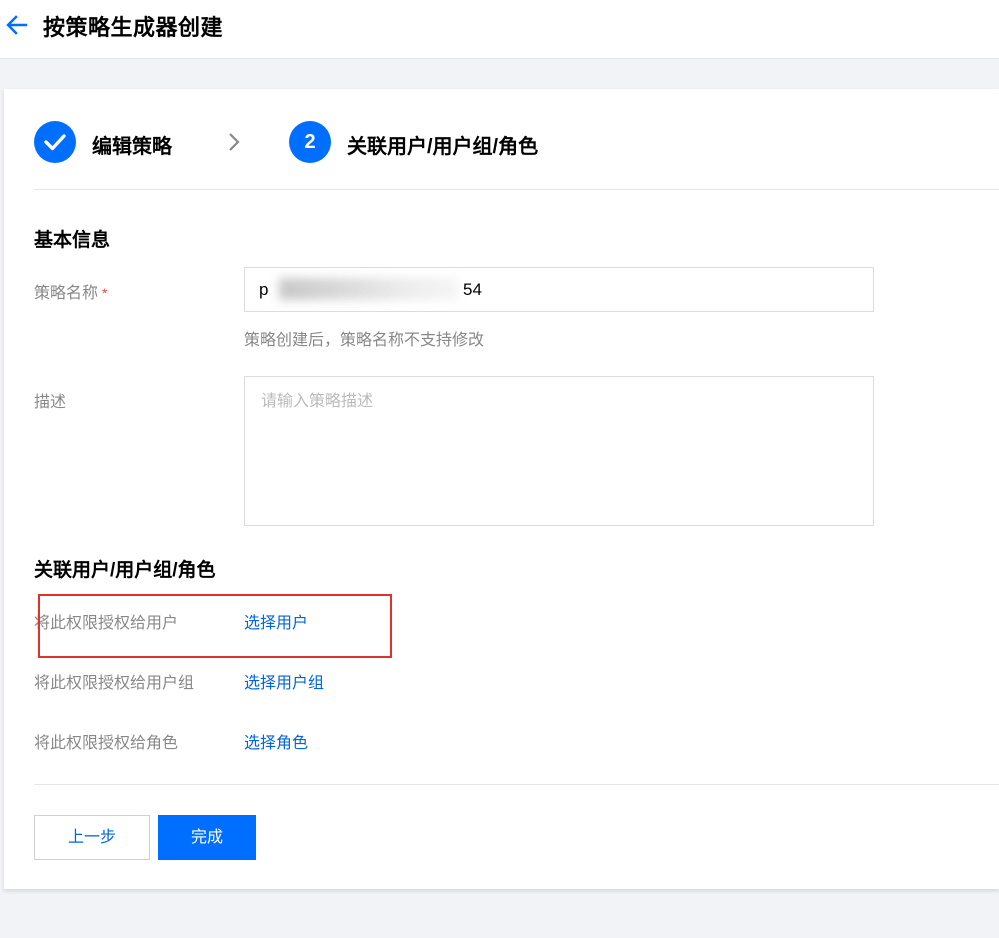 The image size is (999, 938). What do you see at coordinates (105, 293) in the screenshot?
I see `required-mark: *` at bounding box center [105, 293].